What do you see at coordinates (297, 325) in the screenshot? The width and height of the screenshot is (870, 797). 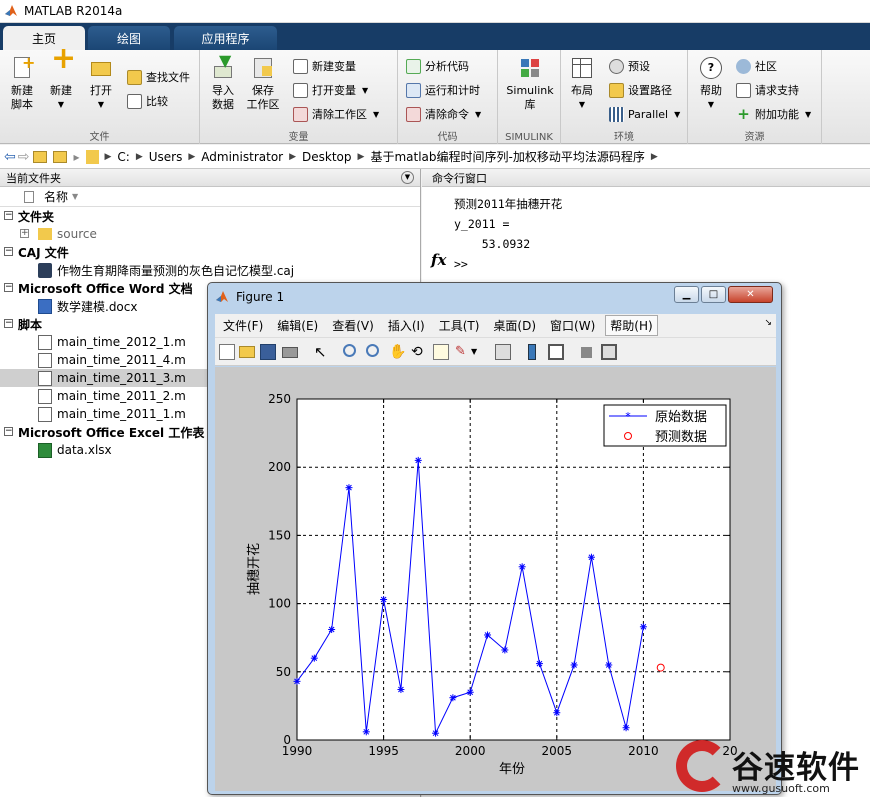 I see `menu-edit: 编辑(E)` at bounding box center [297, 325].